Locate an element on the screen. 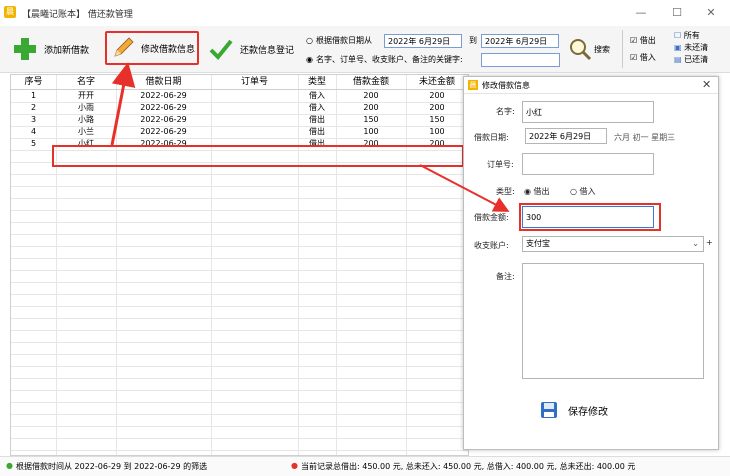 The image size is (730, 476). radio-date: ○ is located at coordinates (309, 40).